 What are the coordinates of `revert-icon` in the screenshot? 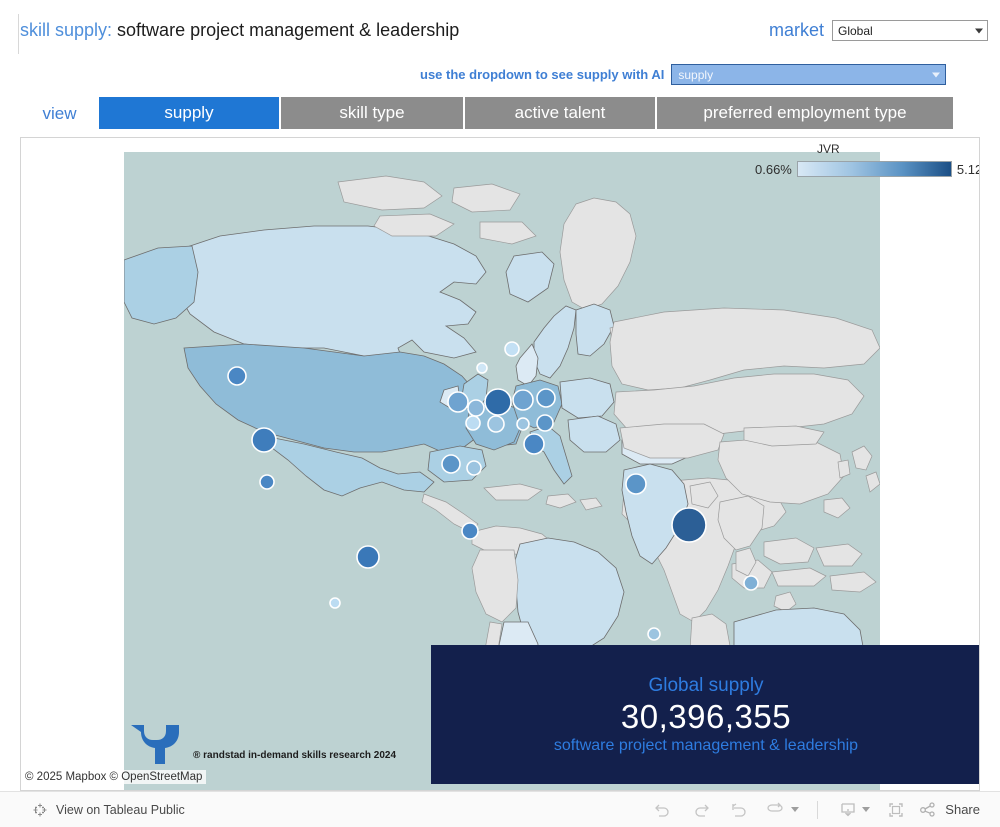 It's located at (739, 809).